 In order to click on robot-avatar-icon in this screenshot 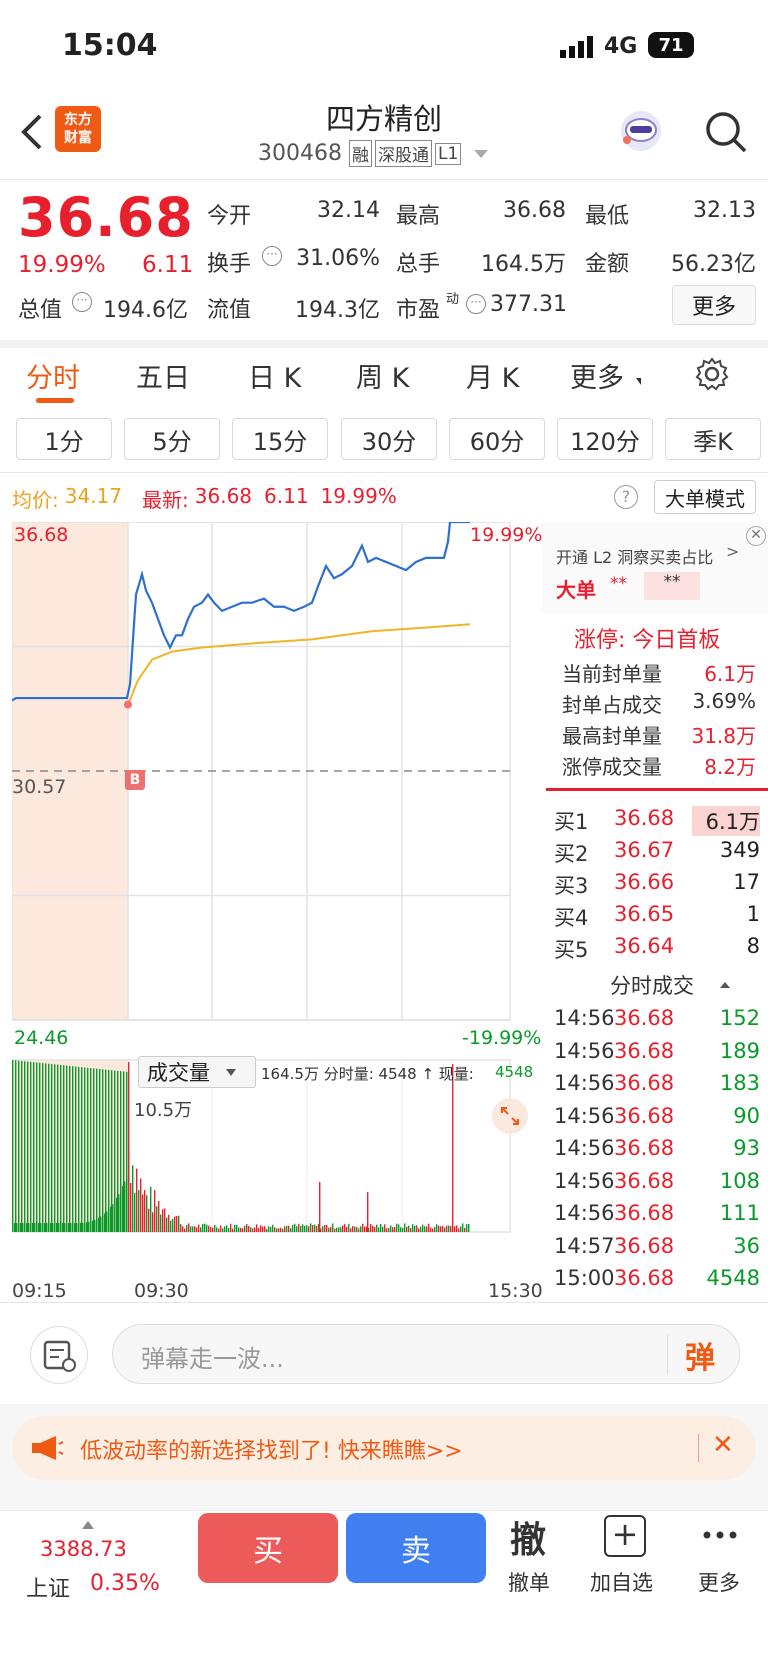, I will do `click(641, 131)`.